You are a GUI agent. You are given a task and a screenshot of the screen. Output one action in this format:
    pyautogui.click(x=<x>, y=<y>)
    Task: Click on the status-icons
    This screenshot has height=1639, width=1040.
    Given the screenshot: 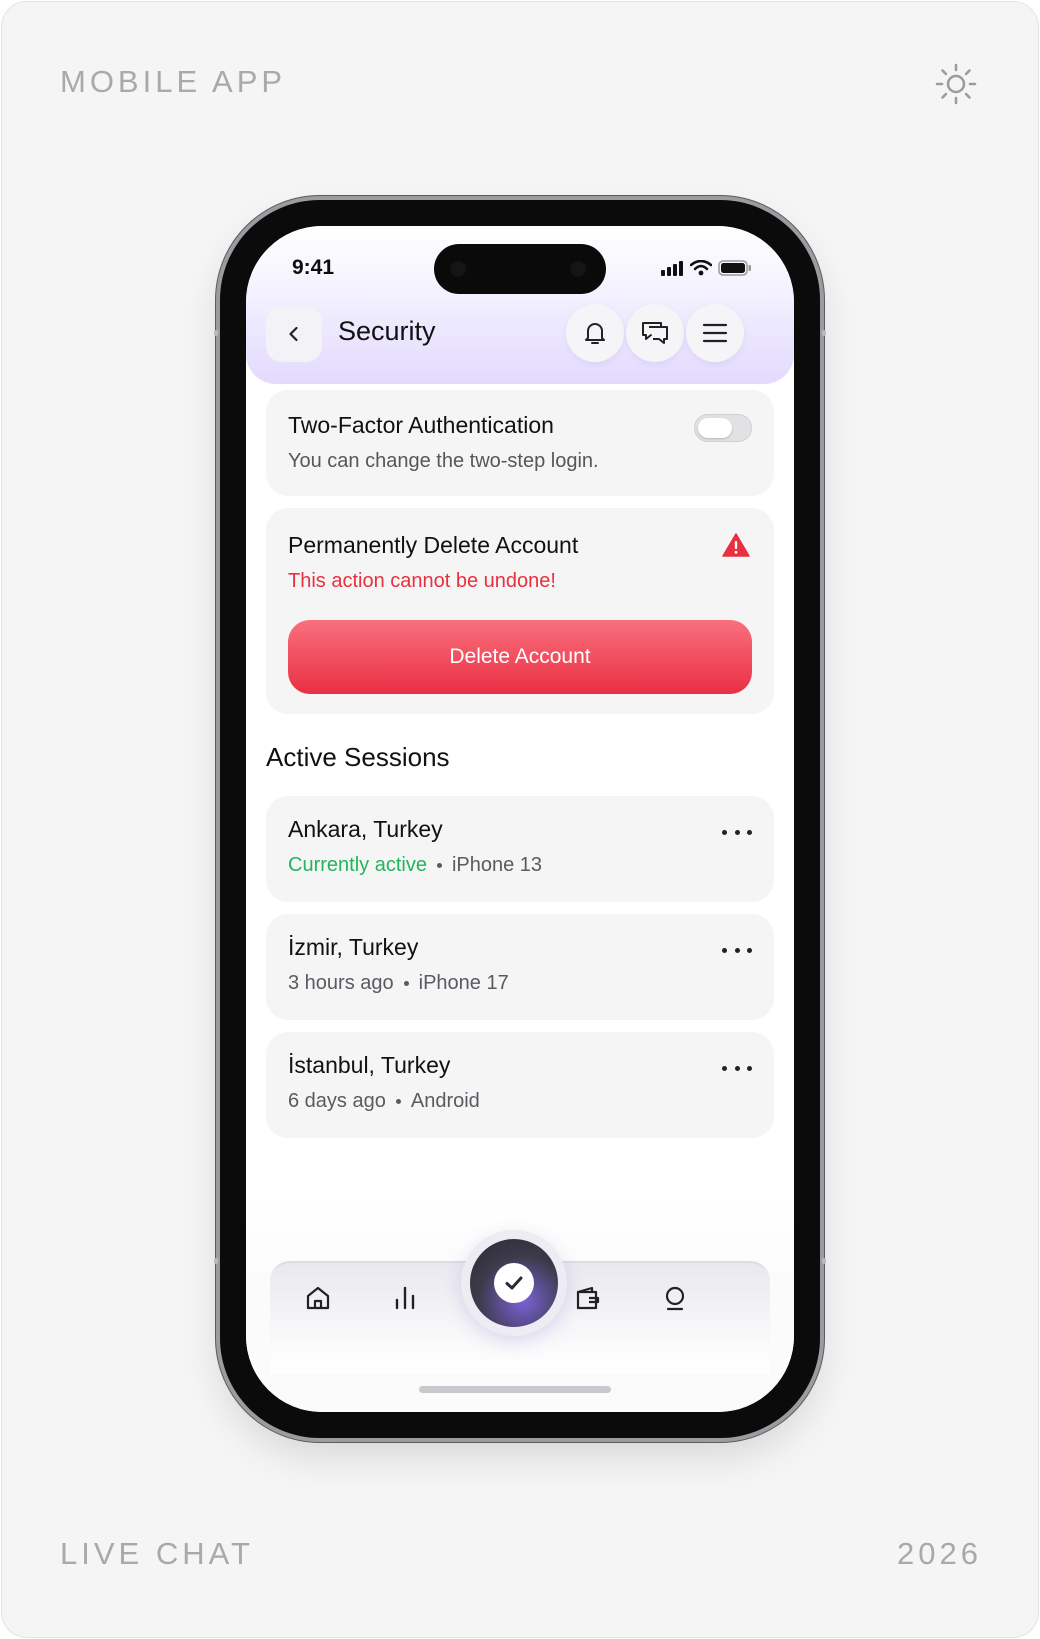 What is the action you would take?
    pyautogui.click(x=706, y=268)
    